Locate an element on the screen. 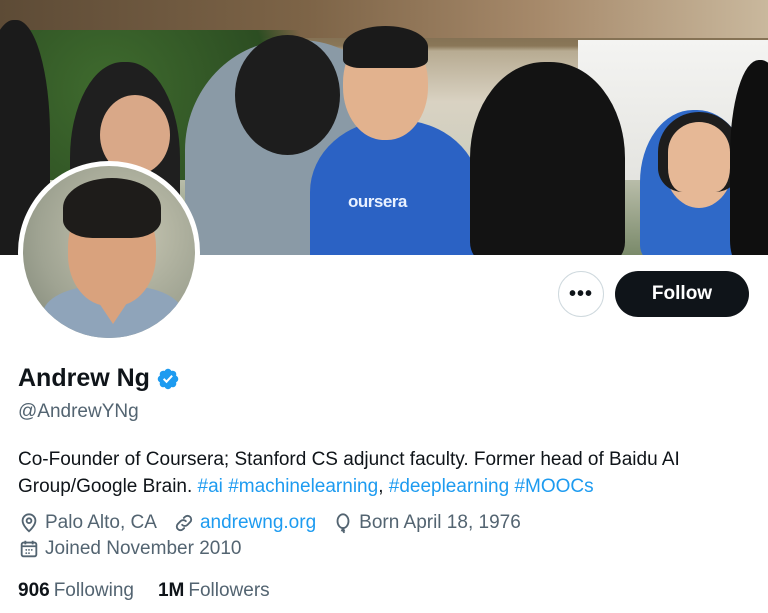  banner-shirt-logo: oursera is located at coordinates (377, 201).